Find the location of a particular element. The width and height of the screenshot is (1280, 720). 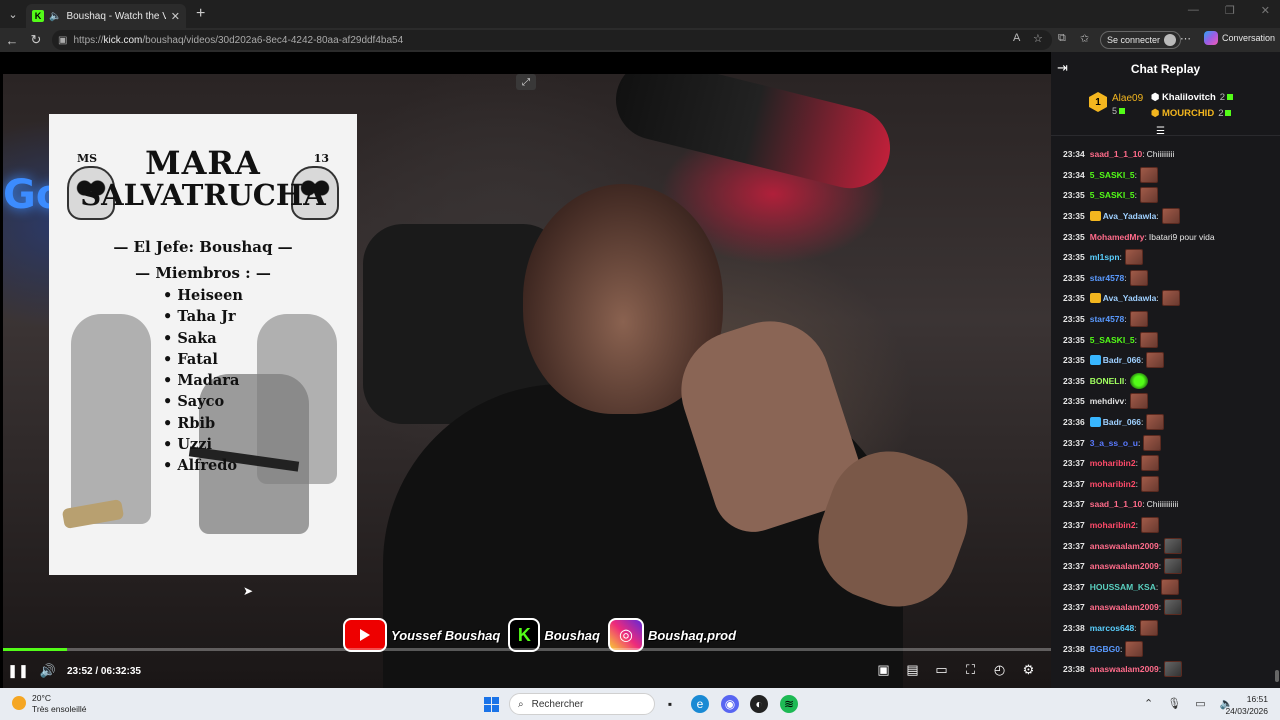

theater-mode-icon: ▭ is located at coordinates (941, 670).